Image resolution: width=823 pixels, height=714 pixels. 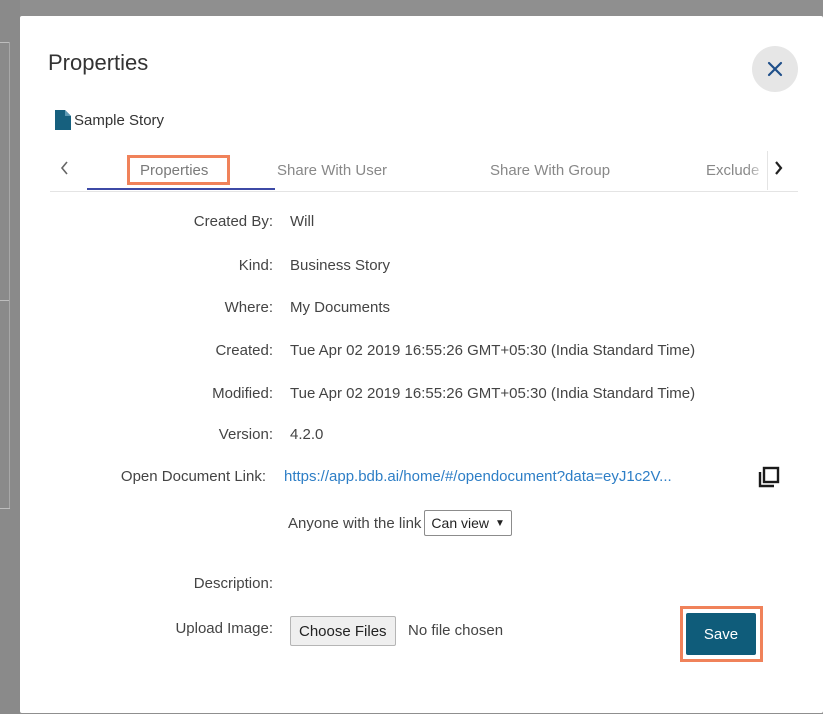 What do you see at coordinates (340, 265) in the screenshot?
I see `kind-value: Business Story` at bounding box center [340, 265].